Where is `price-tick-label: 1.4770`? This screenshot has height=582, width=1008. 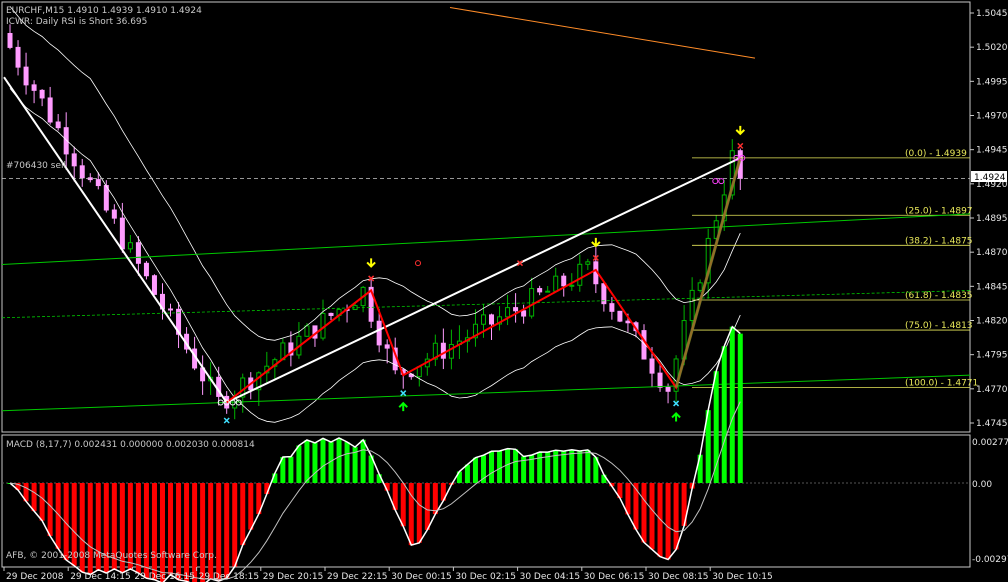
price-tick-label: 1.4770 is located at coordinates (992, 390).